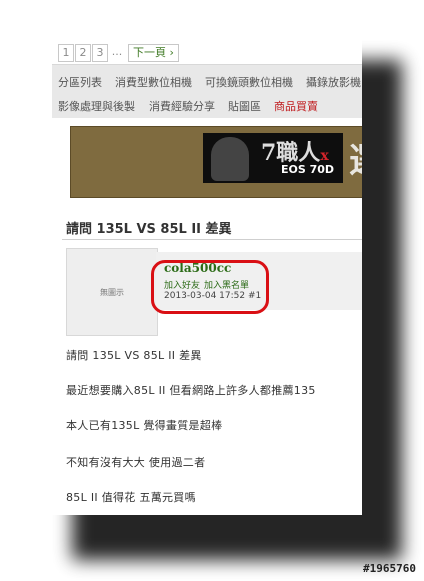  I want to click on nav-item-board-list: 分區列表, so click(80, 82).